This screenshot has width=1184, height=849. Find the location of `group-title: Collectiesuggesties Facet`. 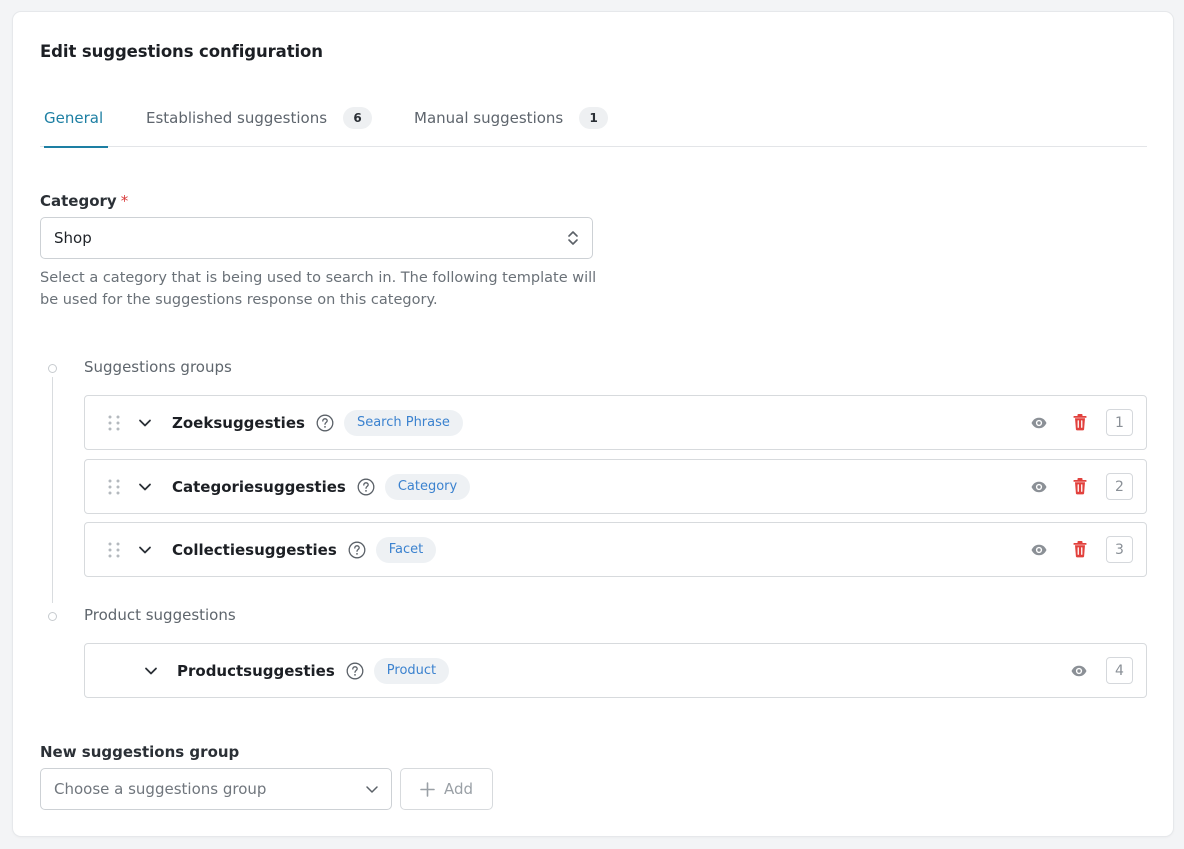

group-title: Collectiesuggesties Facet is located at coordinates (304, 549).